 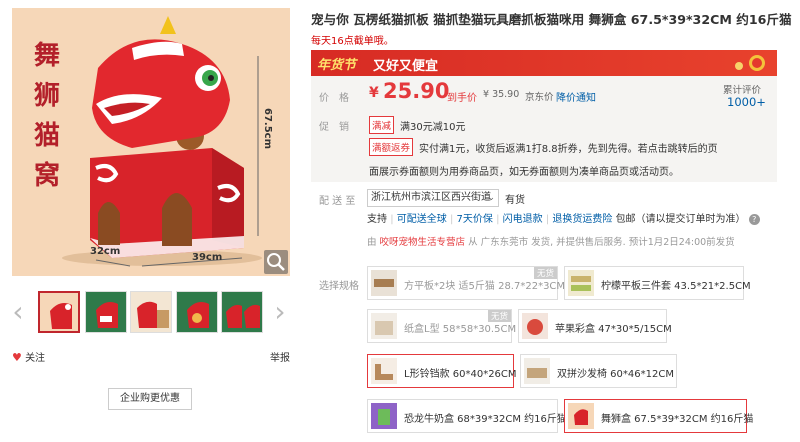 What do you see at coordinates (18, 312) in the screenshot?
I see `thumbnail-prev-arrow-icon: ‹` at bounding box center [18, 312].